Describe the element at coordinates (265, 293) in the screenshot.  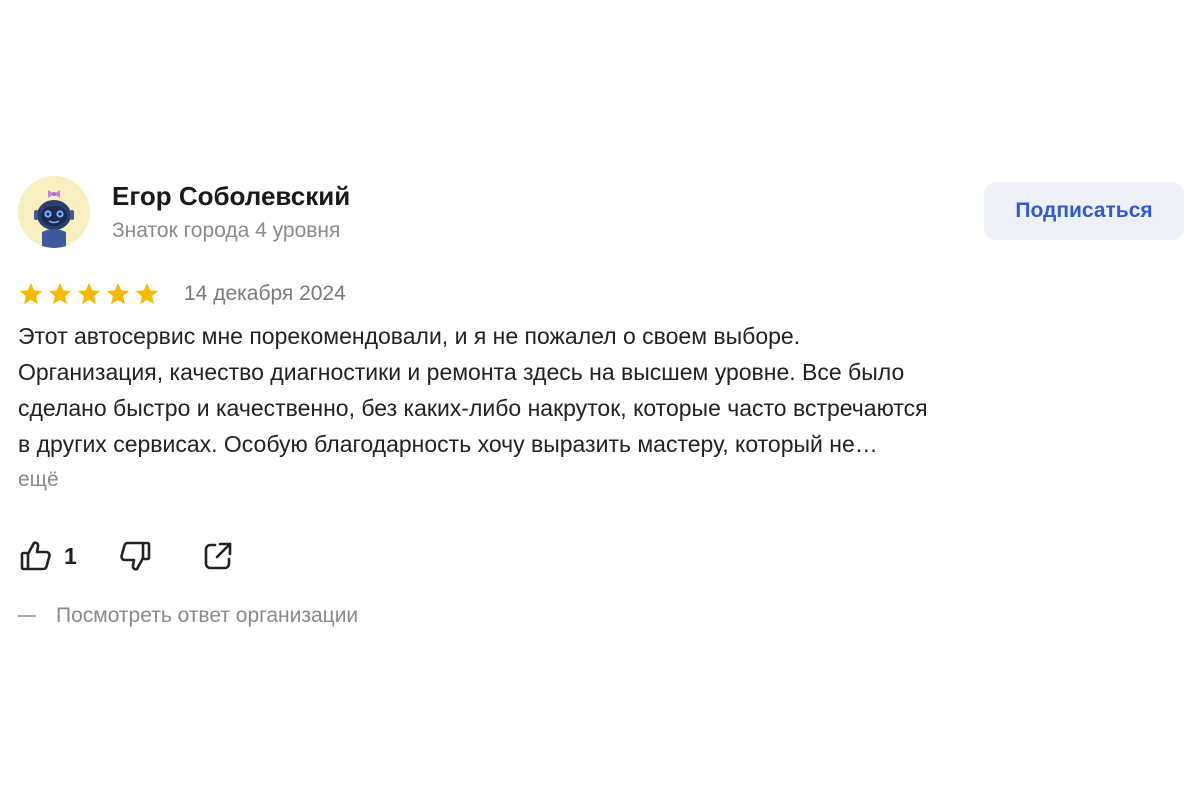
I see `review-date: 14 декабря 2024` at that location.